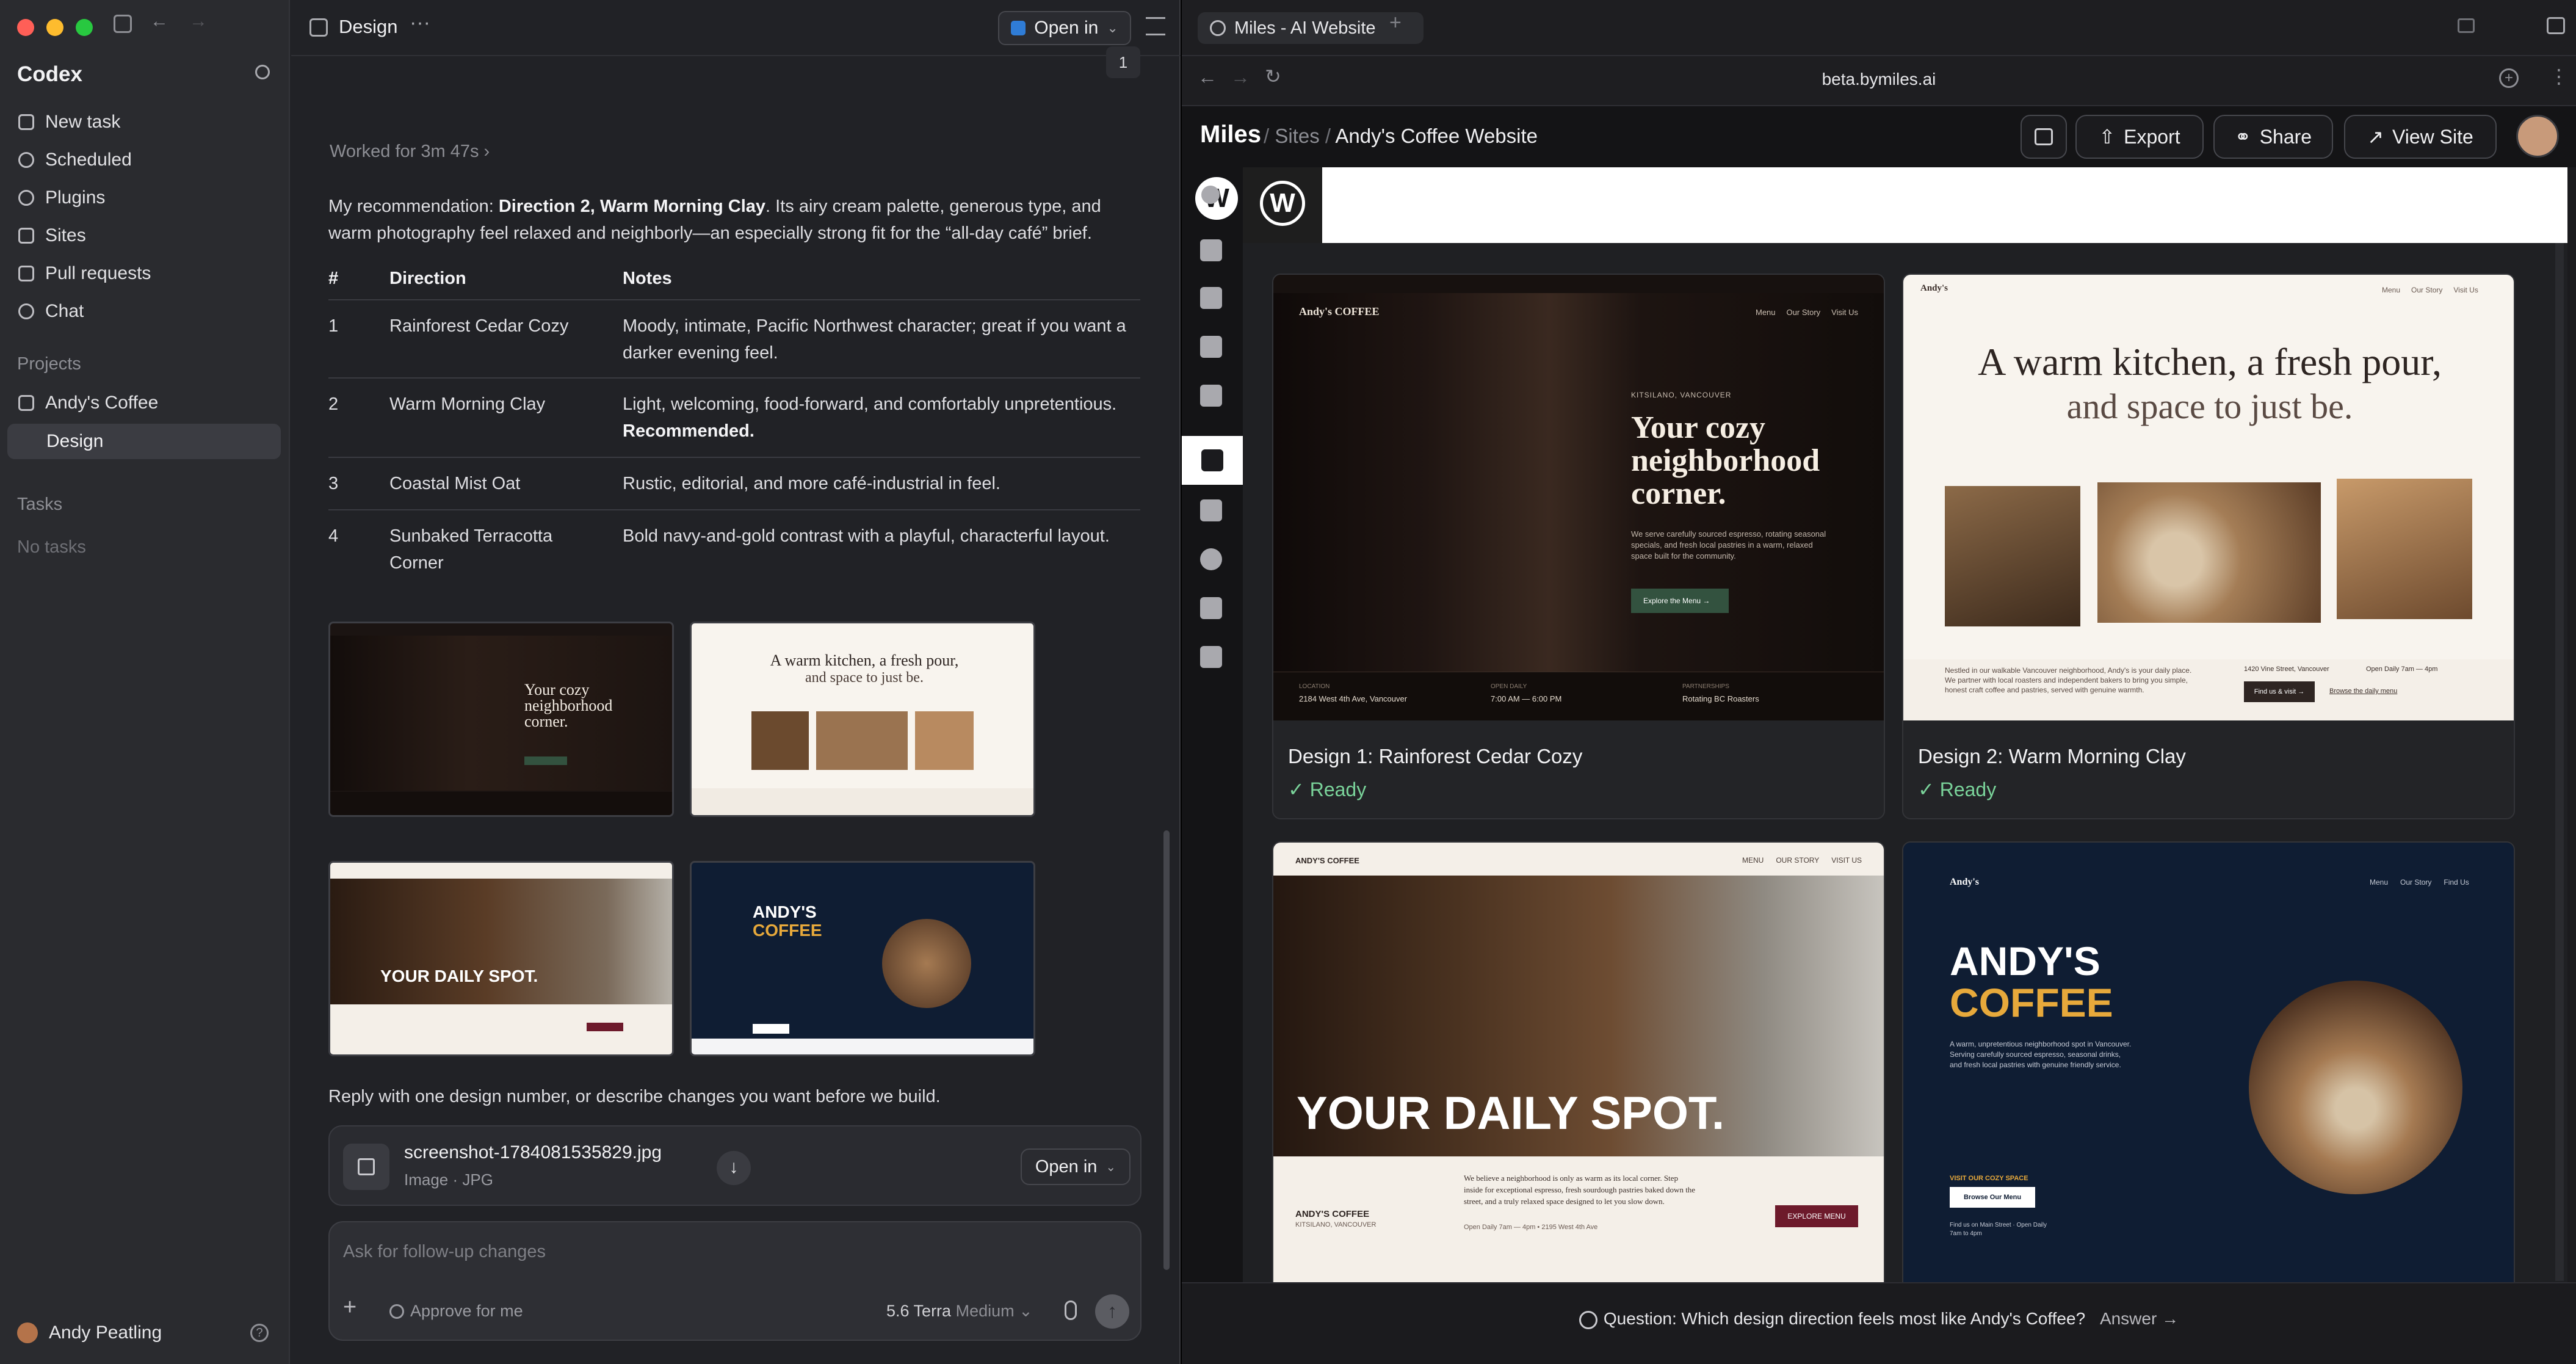 The image size is (2576, 1364). Describe the element at coordinates (501, 719) in the screenshot. I see `design-1-thumbnail: Your cozy neighborhood corner.` at that location.